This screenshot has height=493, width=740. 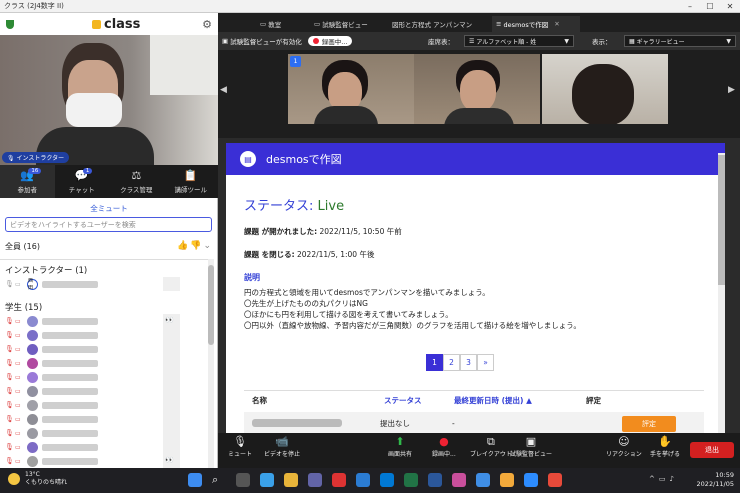 What do you see at coordinates (712, 450) in the screenshot?
I see `leave-button: 退出` at bounding box center [712, 450].